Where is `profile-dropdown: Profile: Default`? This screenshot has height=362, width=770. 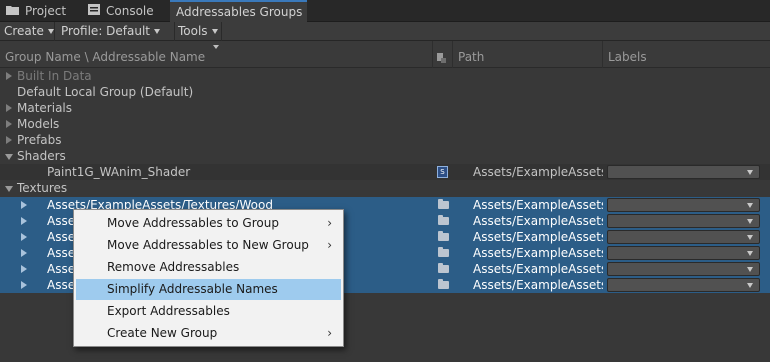 profile-dropdown: Profile: Default is located at coordinates (116, 31).